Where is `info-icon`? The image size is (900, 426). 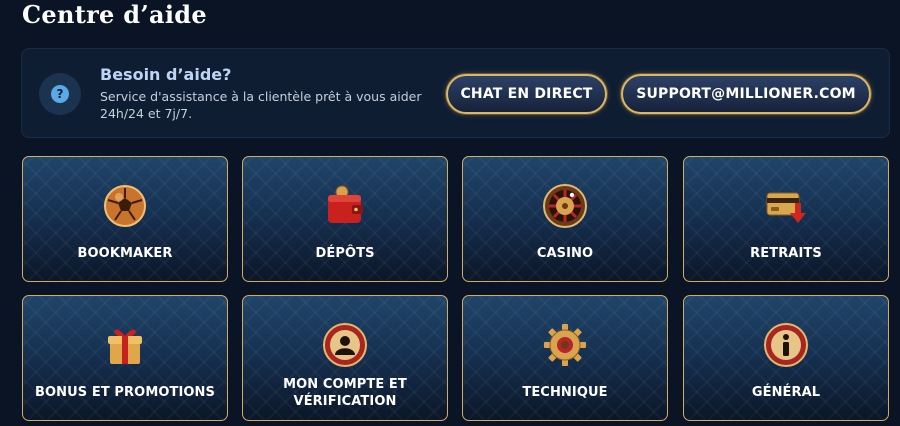
info-icon is located at coordinates (786, 345).